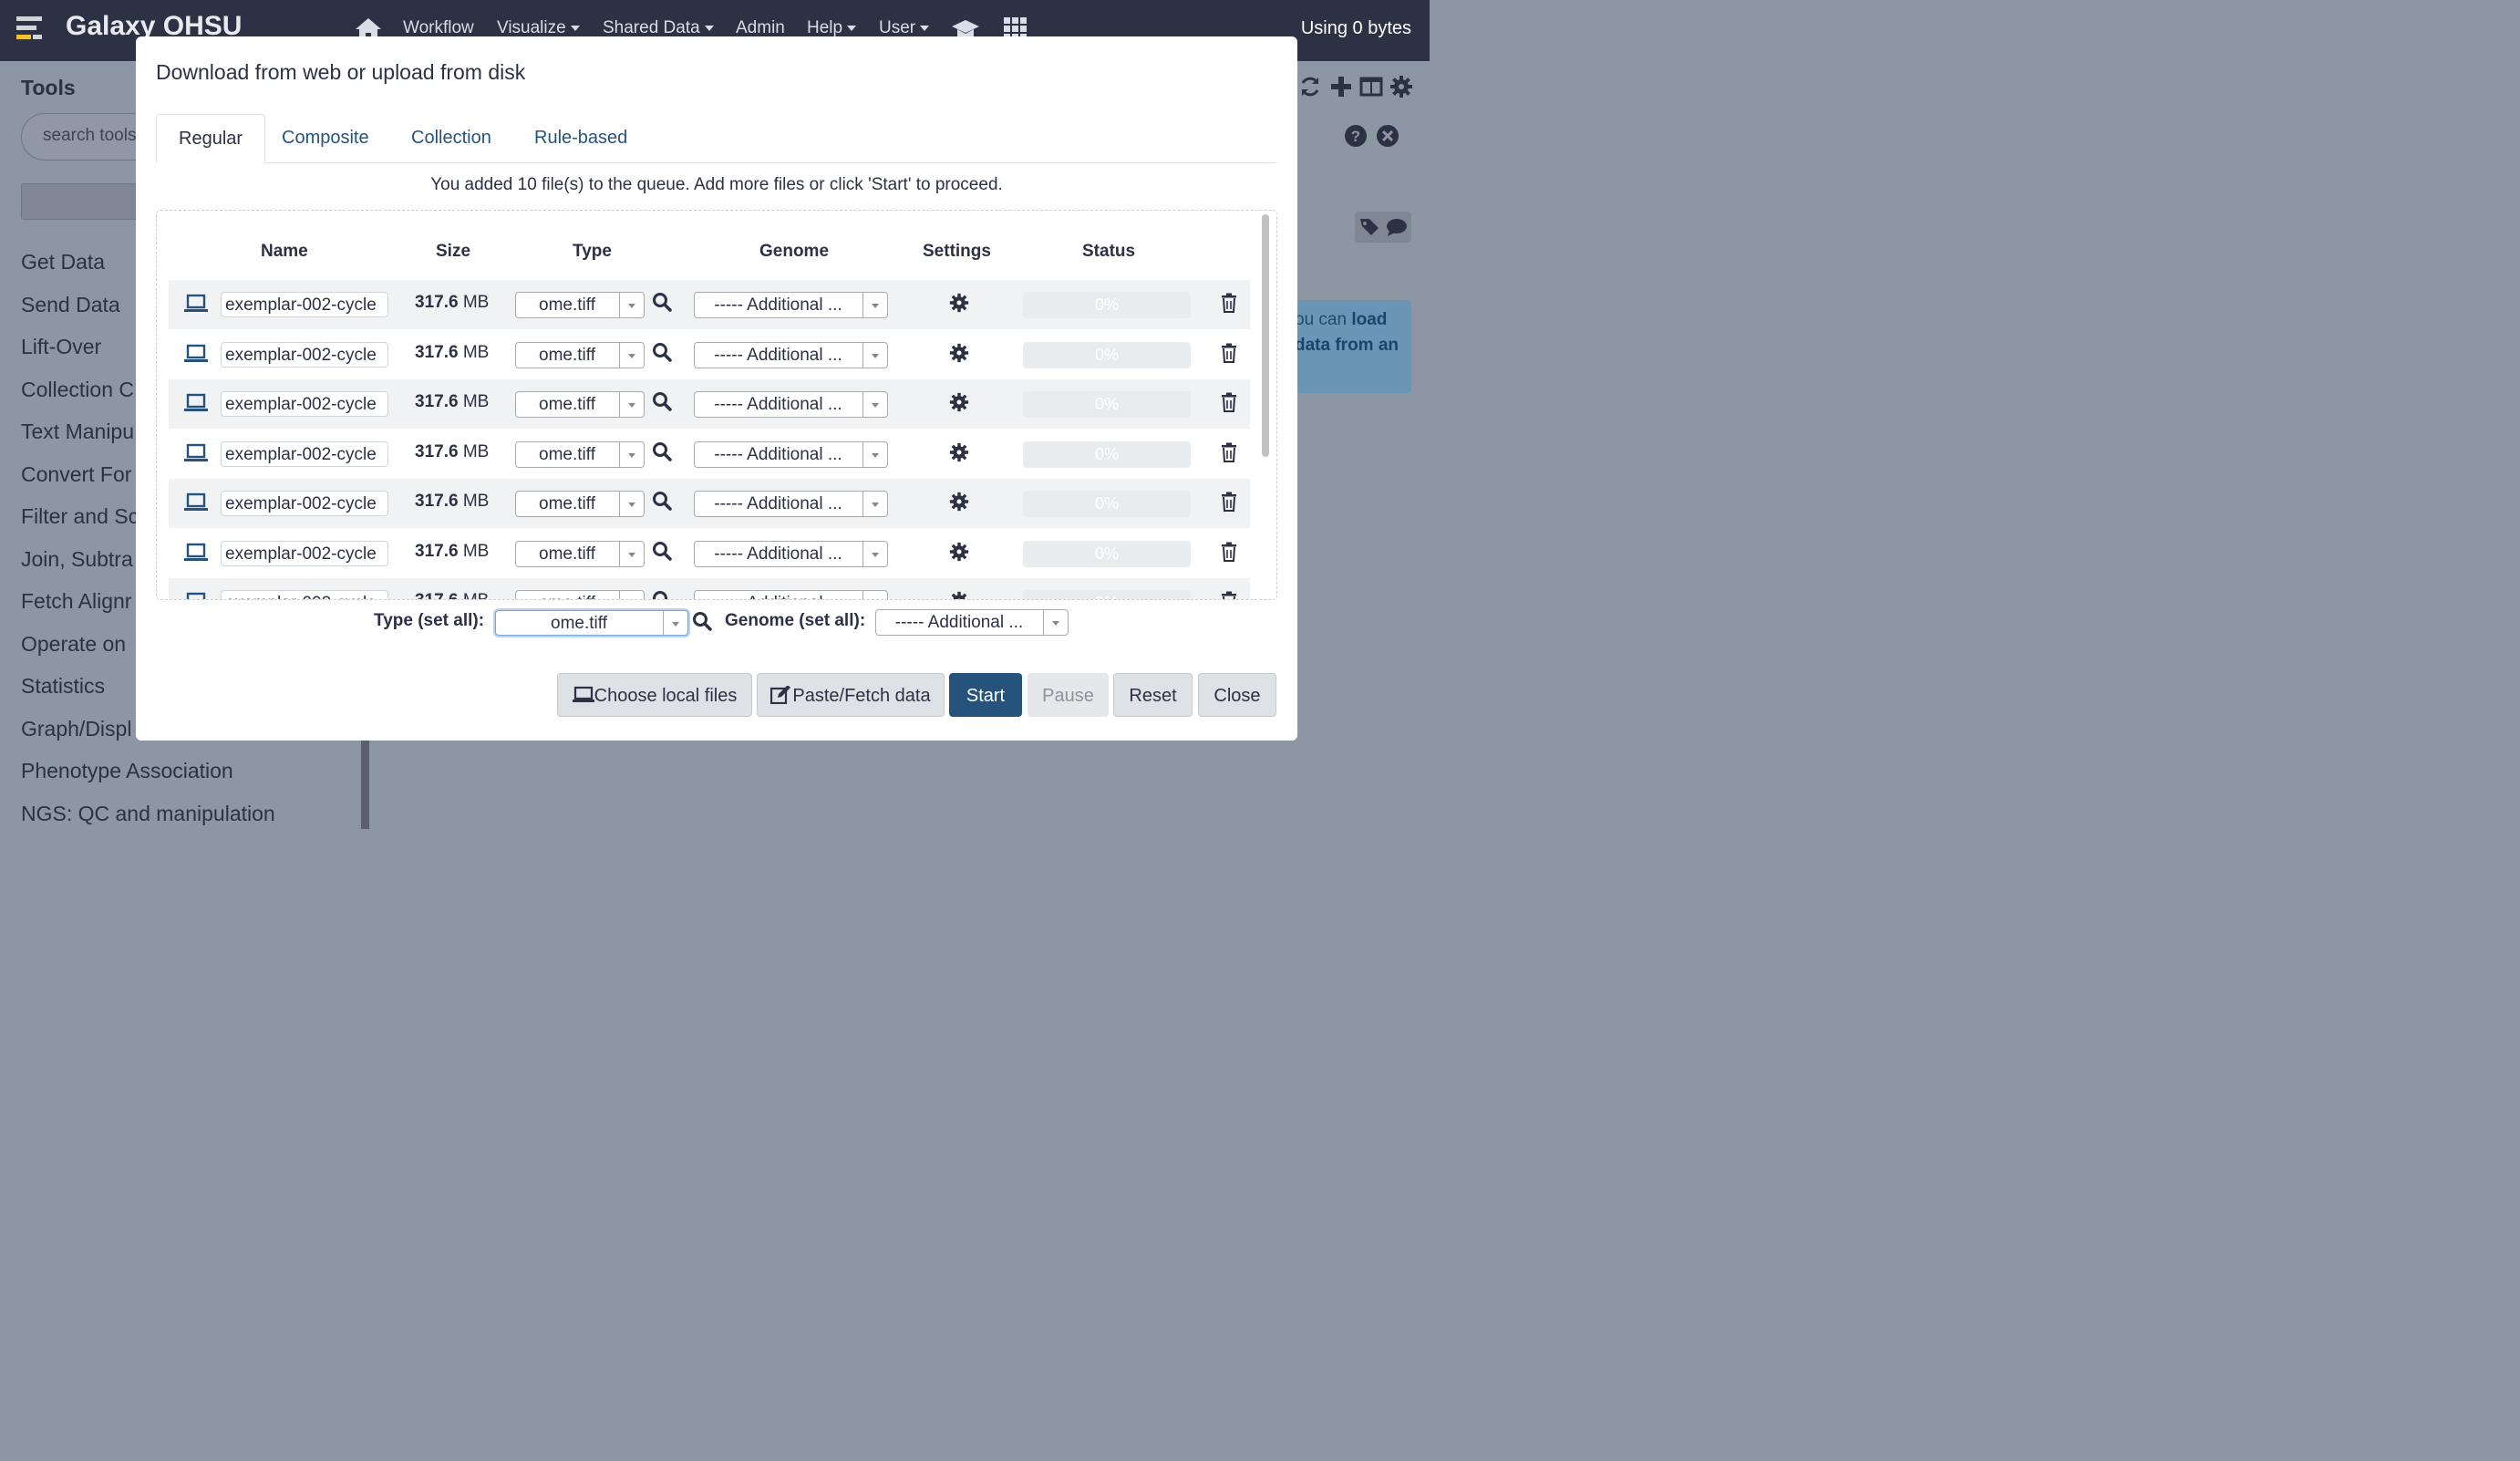  I want to click on galaxy-logo-icon, so click(31, 29).